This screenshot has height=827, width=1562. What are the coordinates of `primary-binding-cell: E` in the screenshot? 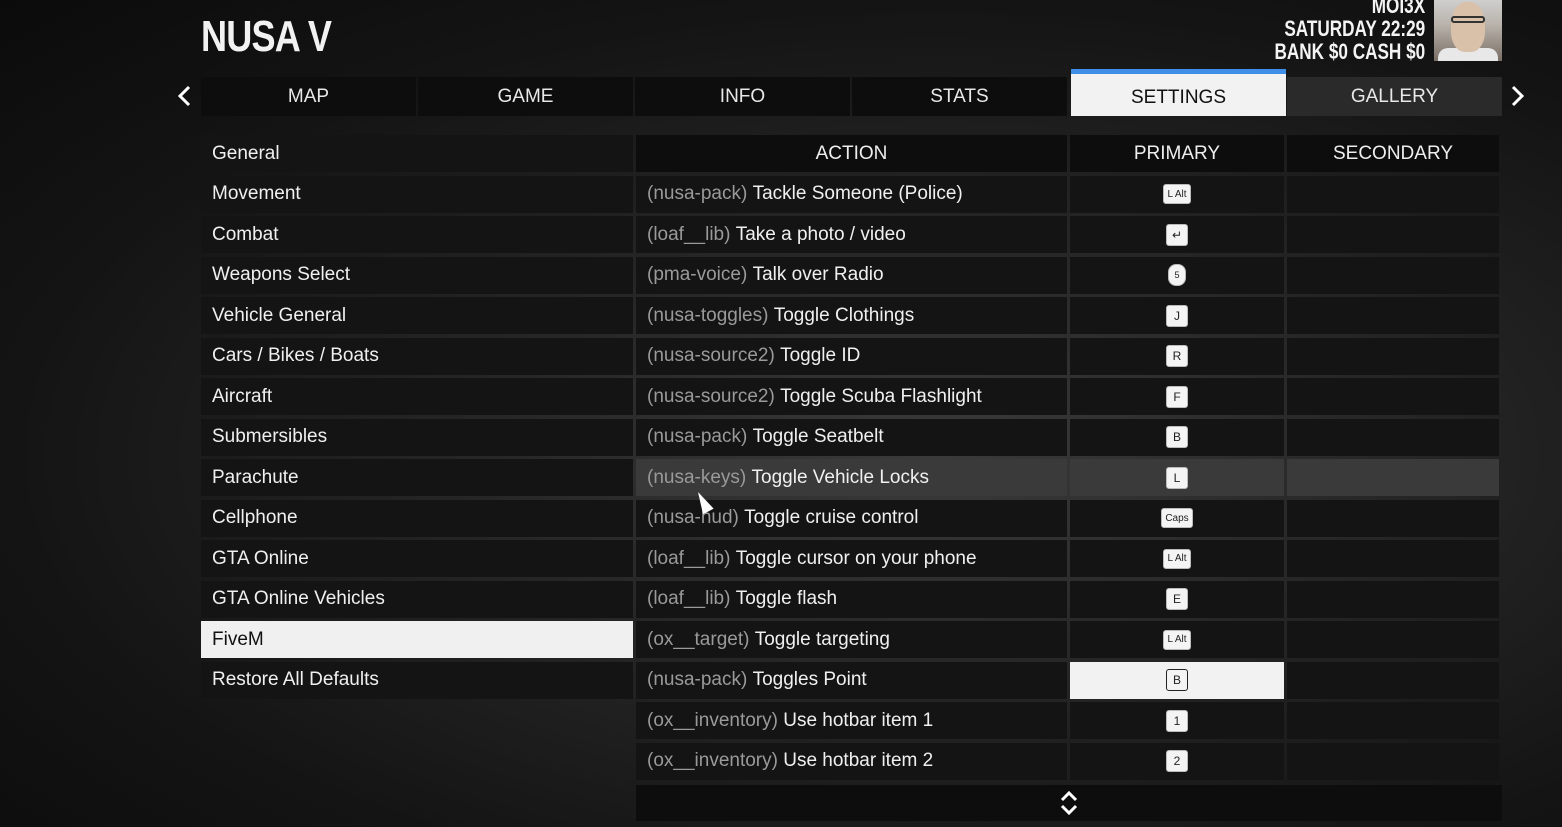 It's located at (1177, 599).